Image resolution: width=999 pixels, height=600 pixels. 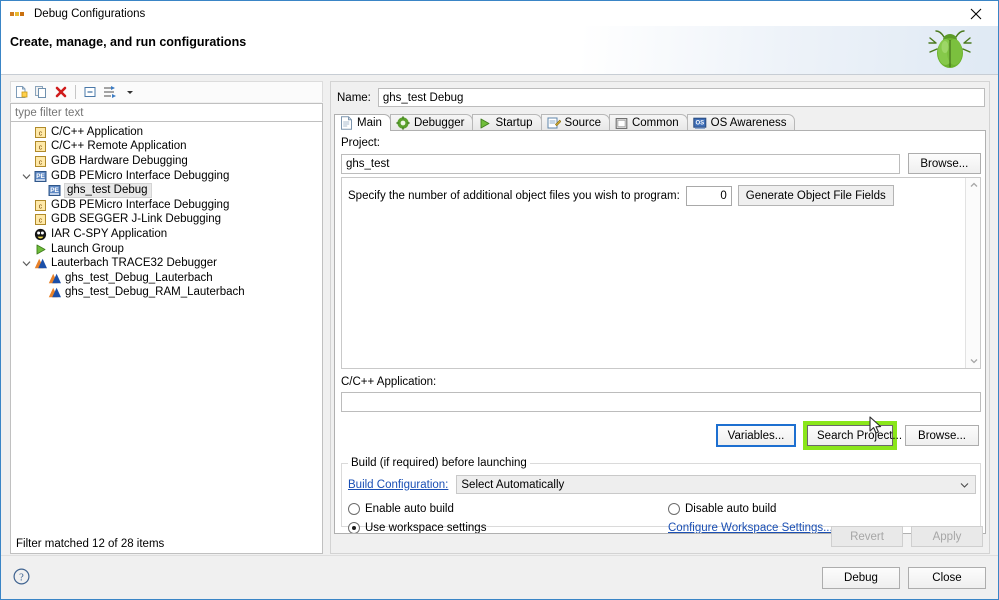 I want to click on tree-item-c-c-remote-application: c C/C++ Remote Application, so click(x=166, y=147).